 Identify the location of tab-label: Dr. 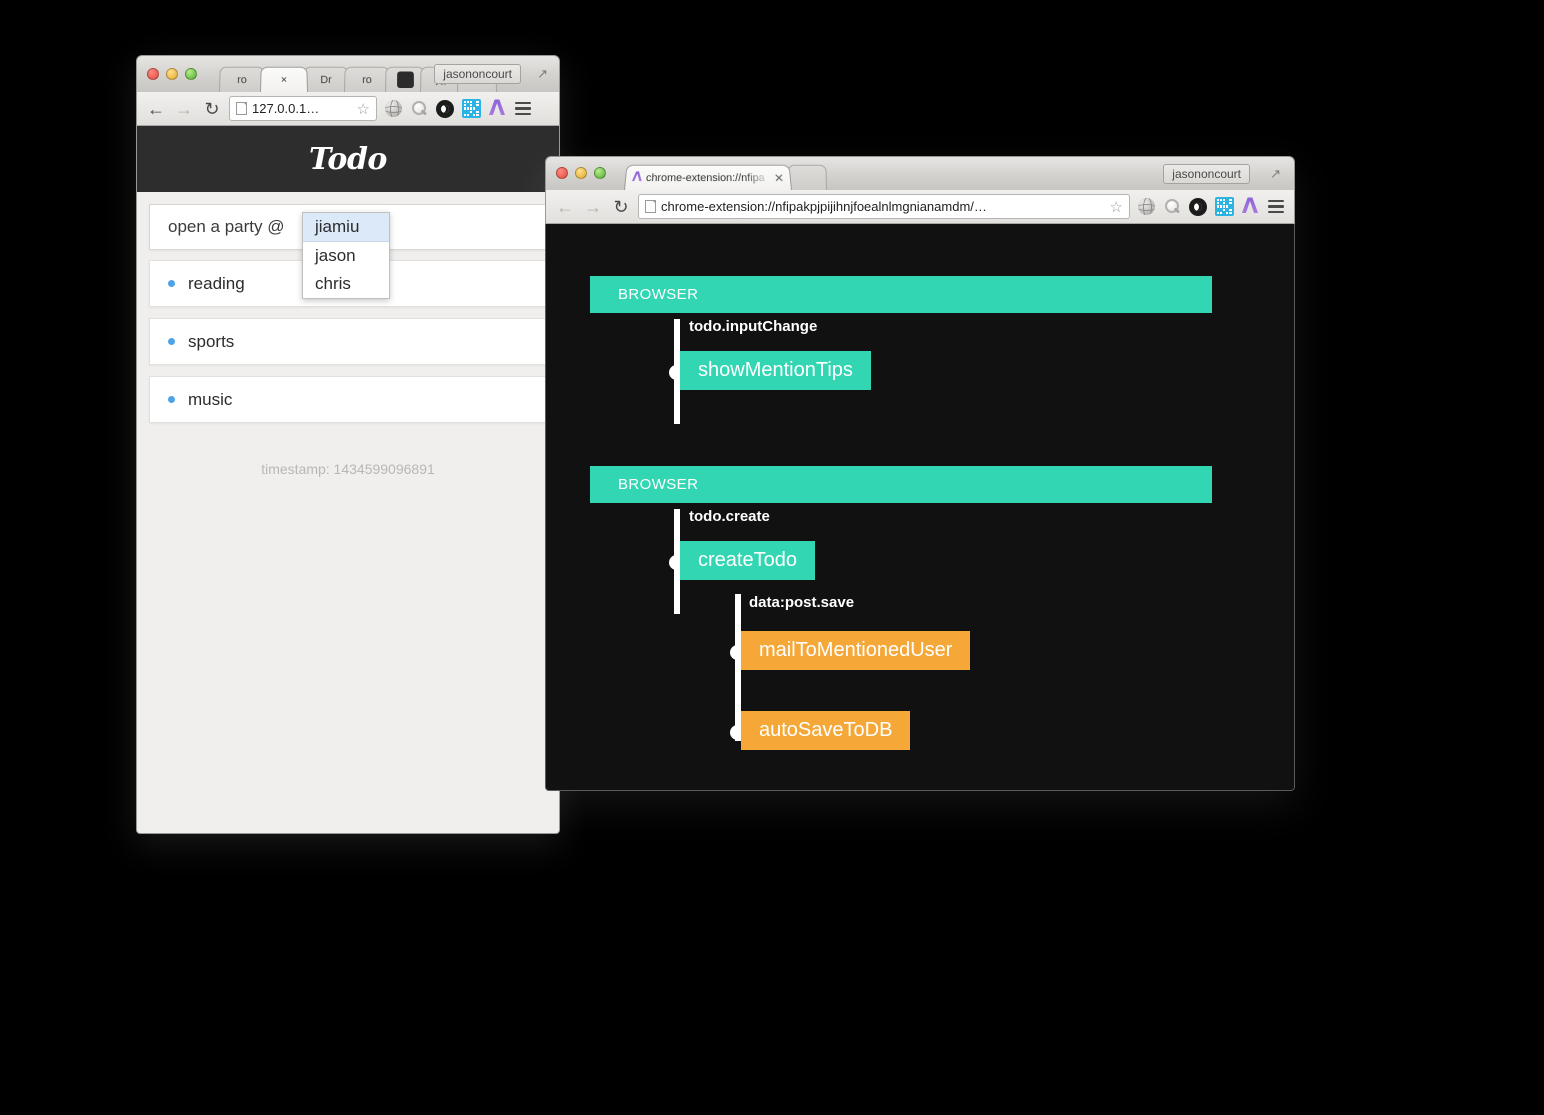
(326, 79).